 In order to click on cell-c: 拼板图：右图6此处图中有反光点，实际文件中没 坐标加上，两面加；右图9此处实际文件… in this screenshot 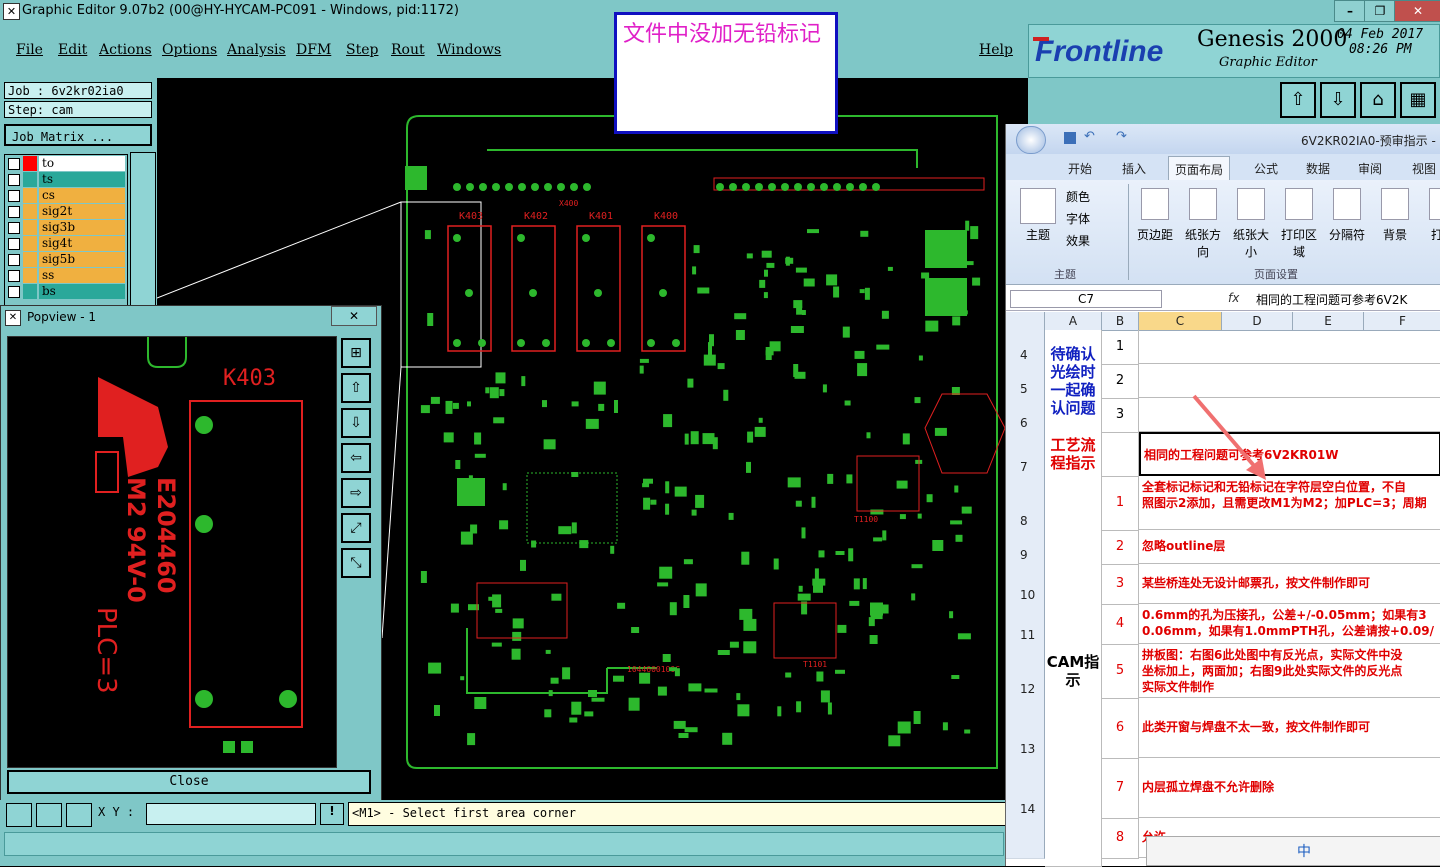, I will do `click(1289, 671)`.